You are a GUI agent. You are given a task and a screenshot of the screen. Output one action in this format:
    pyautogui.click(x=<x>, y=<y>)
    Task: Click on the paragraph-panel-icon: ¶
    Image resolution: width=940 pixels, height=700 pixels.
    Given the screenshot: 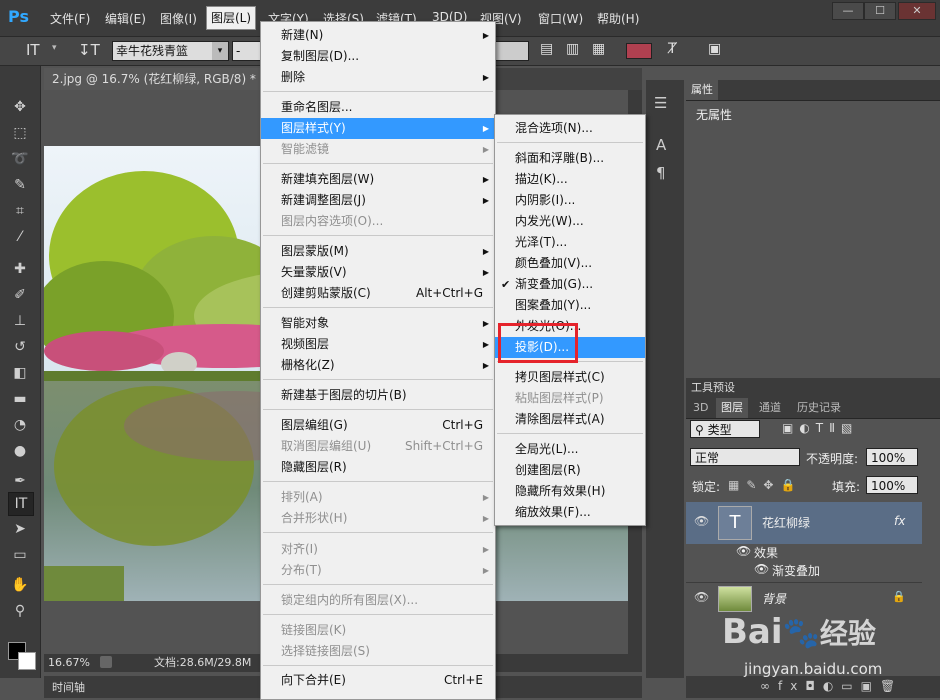 What is the action you would take?
    pyautogui.click(x=661, y=173)
    